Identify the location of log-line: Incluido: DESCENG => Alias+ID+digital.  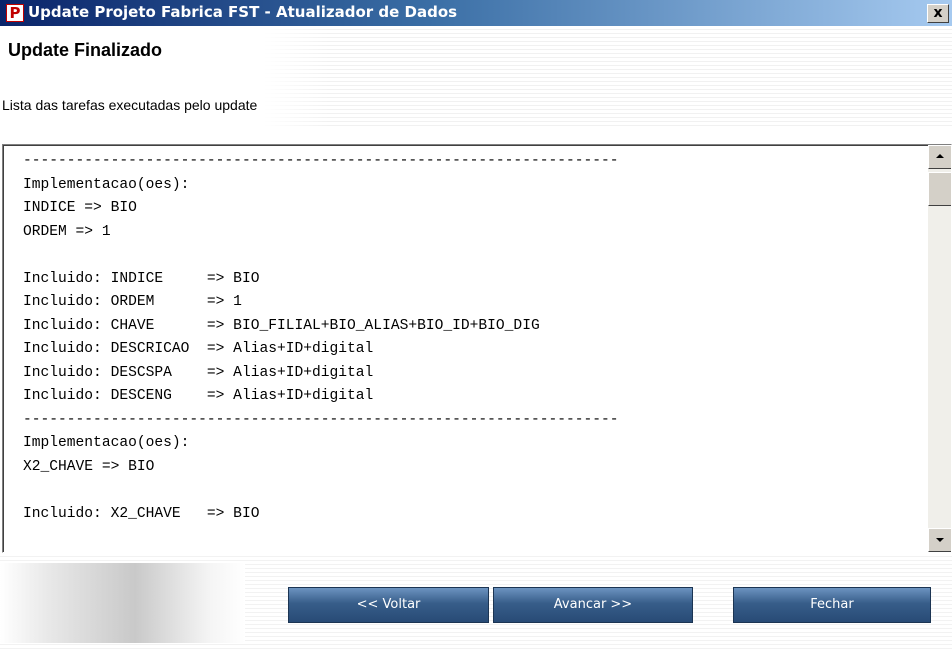
(198, 396).